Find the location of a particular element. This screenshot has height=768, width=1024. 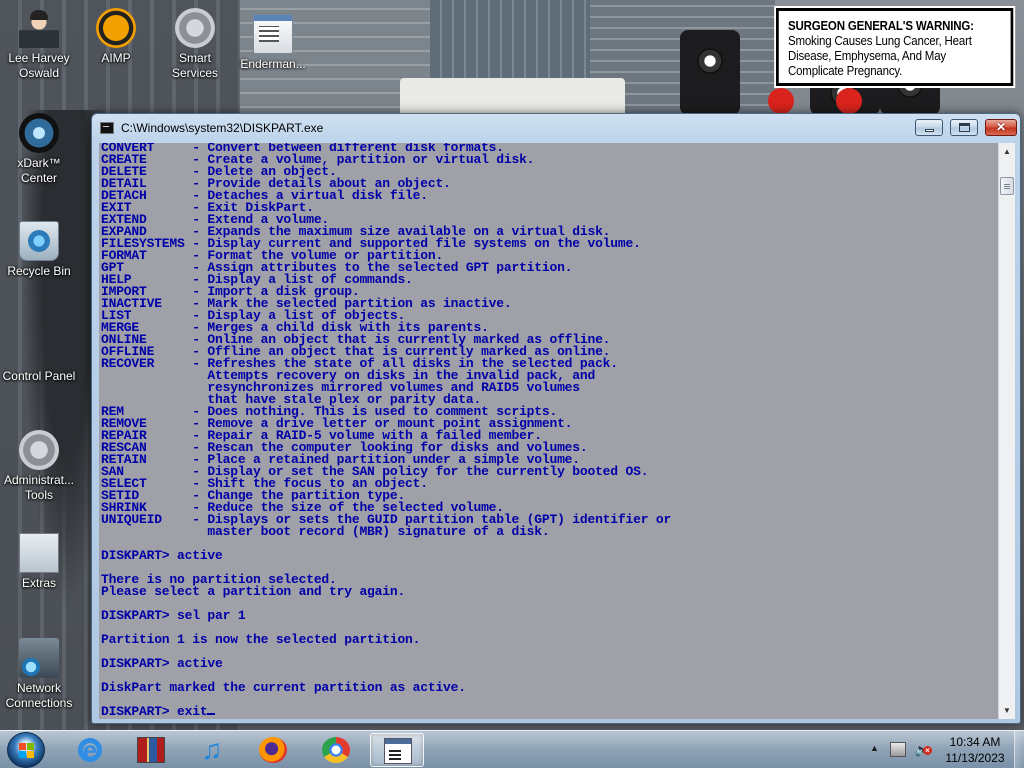

taskbar-item-music-player: ♫ is located at coordinates (212, 750).